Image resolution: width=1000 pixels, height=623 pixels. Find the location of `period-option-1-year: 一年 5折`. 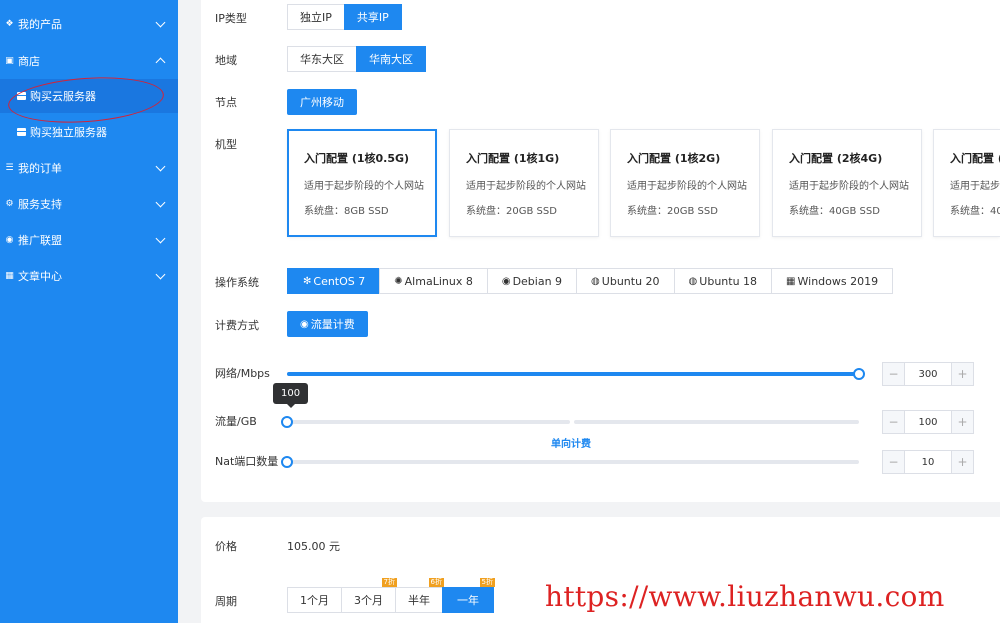

period-option-1-year: 一年 5折 is located at coordinates (468, 595).